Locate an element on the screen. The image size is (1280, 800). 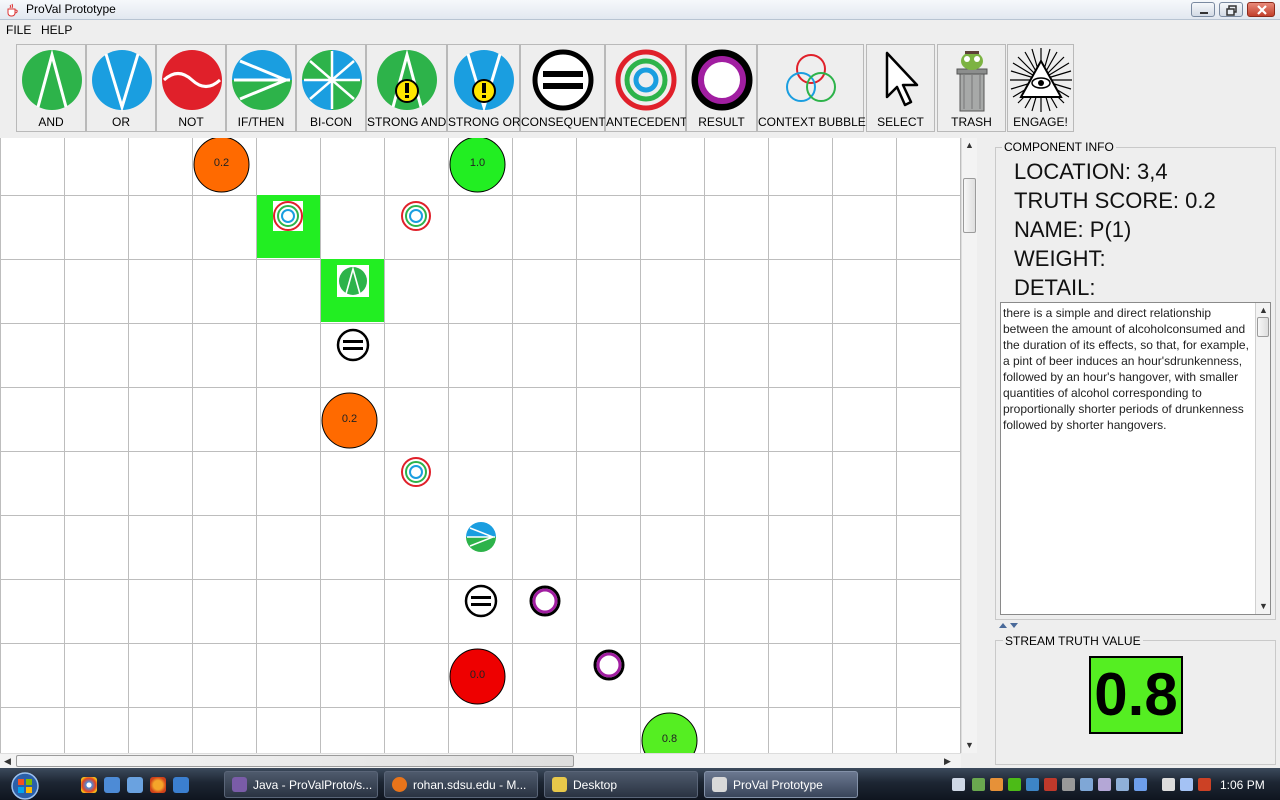
menu-file: FILE is located at coordinates (18, 30).